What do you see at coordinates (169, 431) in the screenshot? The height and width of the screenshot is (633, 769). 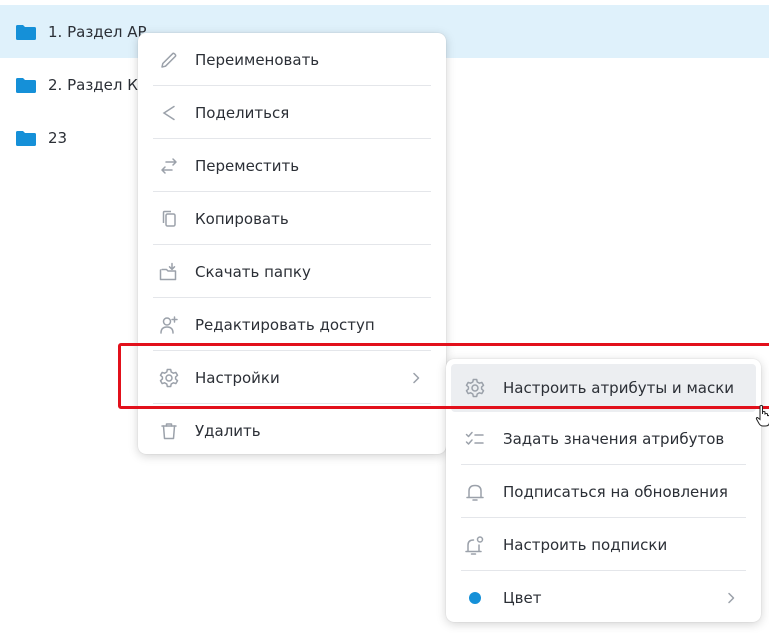 I see `trash-icon` at bounding box center [169, 431].